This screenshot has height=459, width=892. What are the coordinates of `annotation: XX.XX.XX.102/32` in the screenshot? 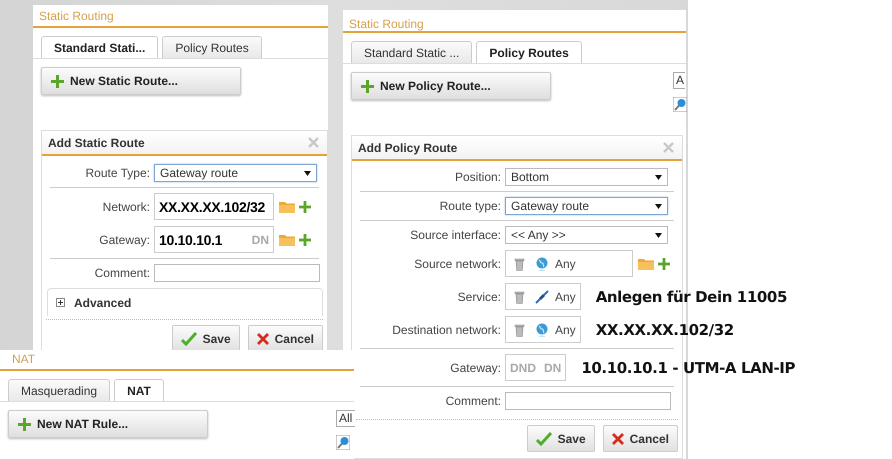 It's located at (665, 329).